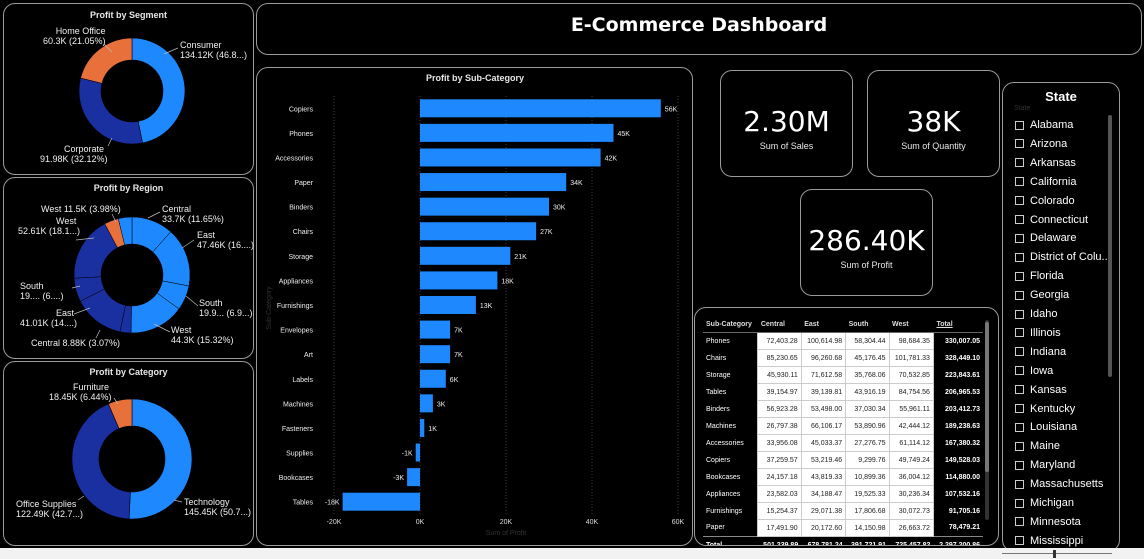 The width and height of the screenshot is (1144, 559). I want to click on state-option-iowa: Iowa, so click(1034, 371).